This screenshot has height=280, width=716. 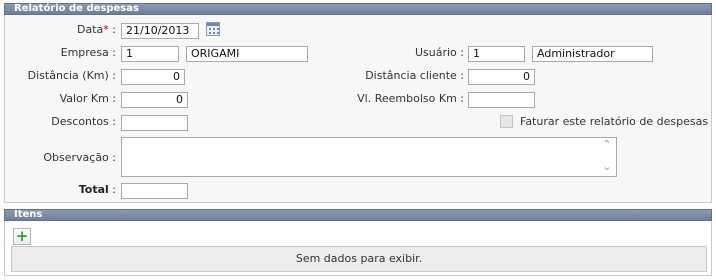 What do you see at coordinates (496, 54) in the screenshot?
I see `usuario-code-field: 1` at bounding box center [496, 54].